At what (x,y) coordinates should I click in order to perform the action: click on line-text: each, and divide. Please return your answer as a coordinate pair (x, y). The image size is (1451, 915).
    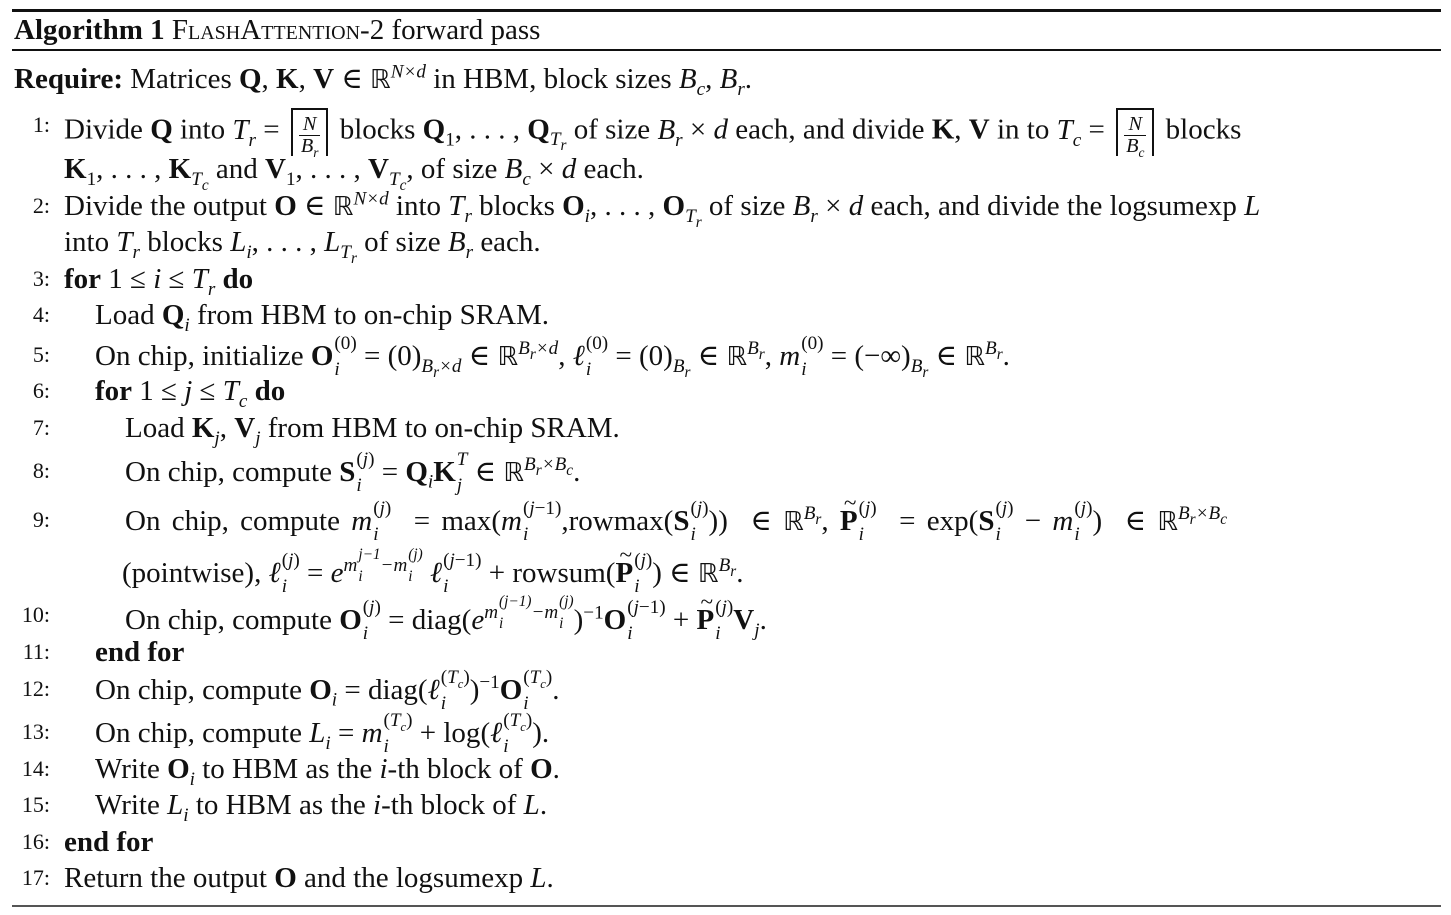
    Looking at the image, I should click on (830, 129).